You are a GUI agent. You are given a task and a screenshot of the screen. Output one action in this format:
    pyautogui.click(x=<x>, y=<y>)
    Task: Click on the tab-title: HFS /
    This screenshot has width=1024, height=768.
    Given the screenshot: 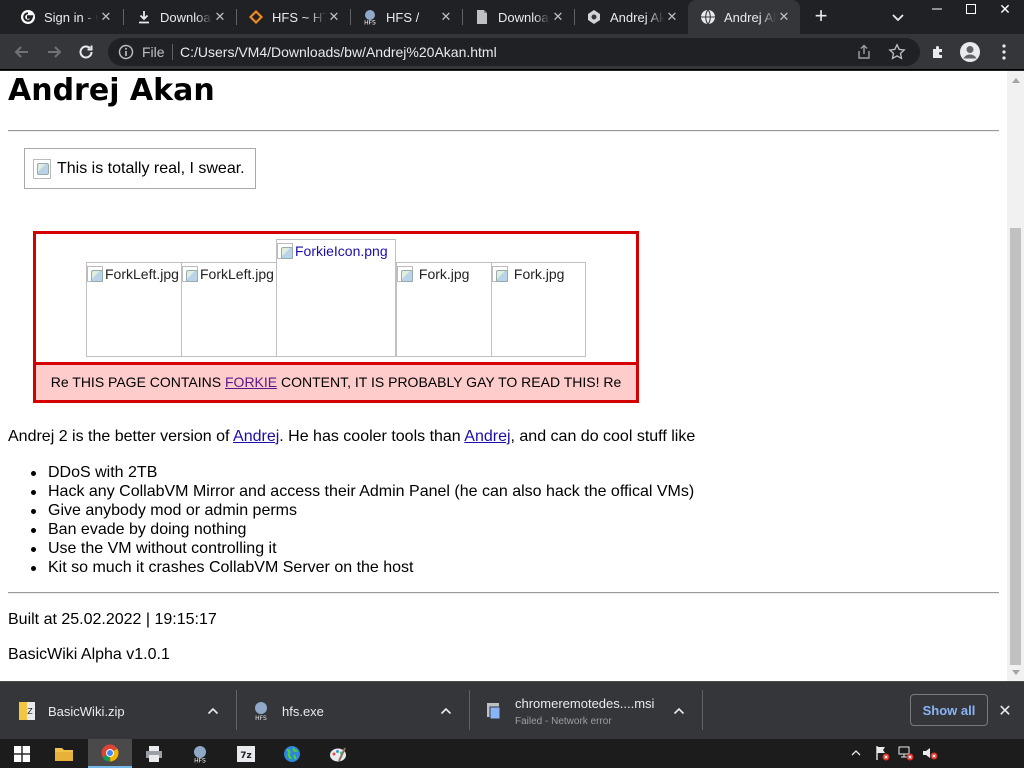 What is the action you would take?
    pyautogui.click(x=403, y=17)
    